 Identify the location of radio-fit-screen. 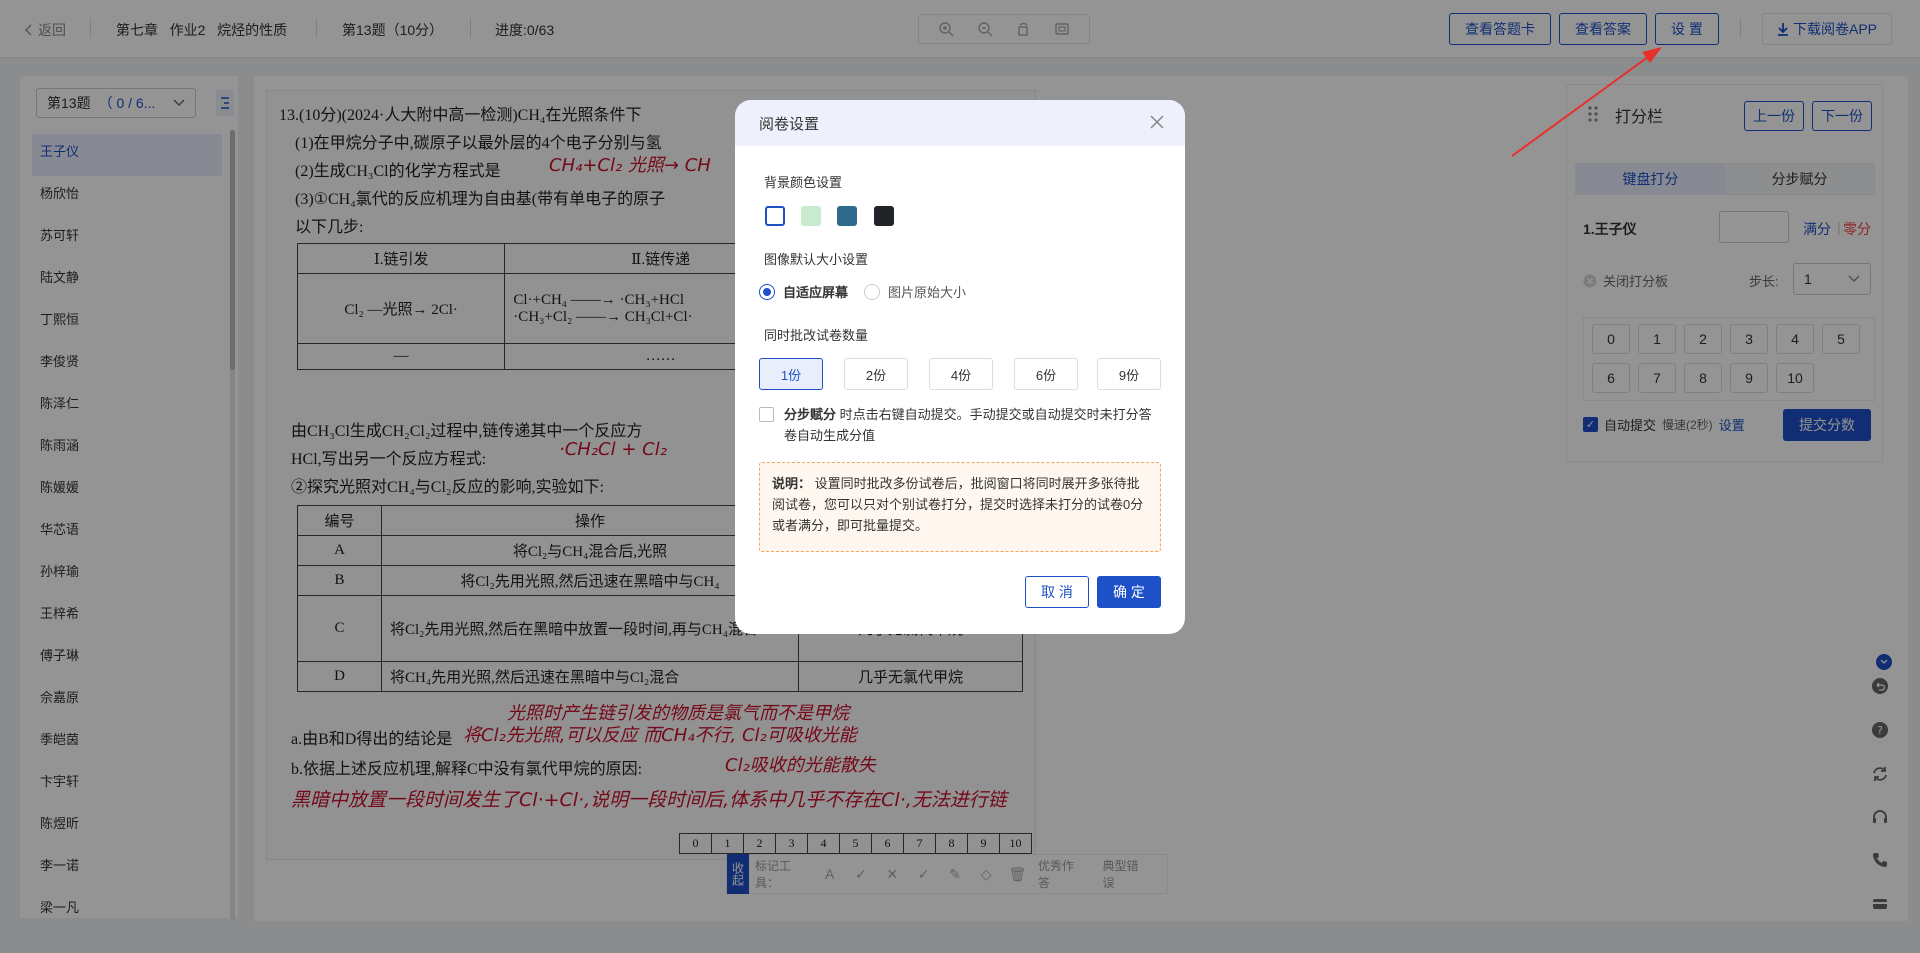
(767, 291).